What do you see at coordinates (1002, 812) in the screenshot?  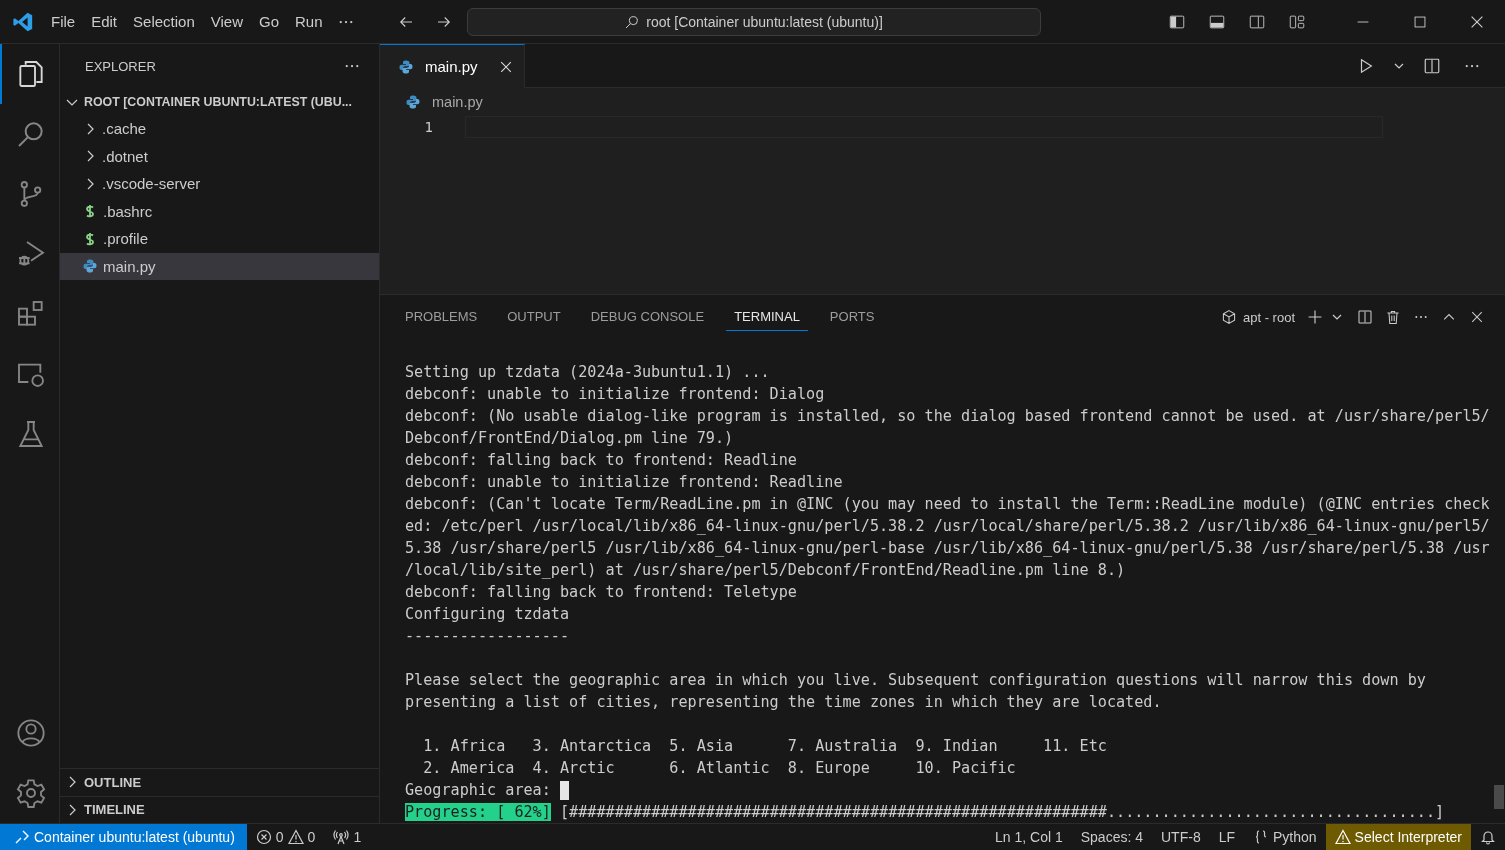 I see `progress-bar-text: [###########################################################....................................]` at bounding box center [1002, 812].